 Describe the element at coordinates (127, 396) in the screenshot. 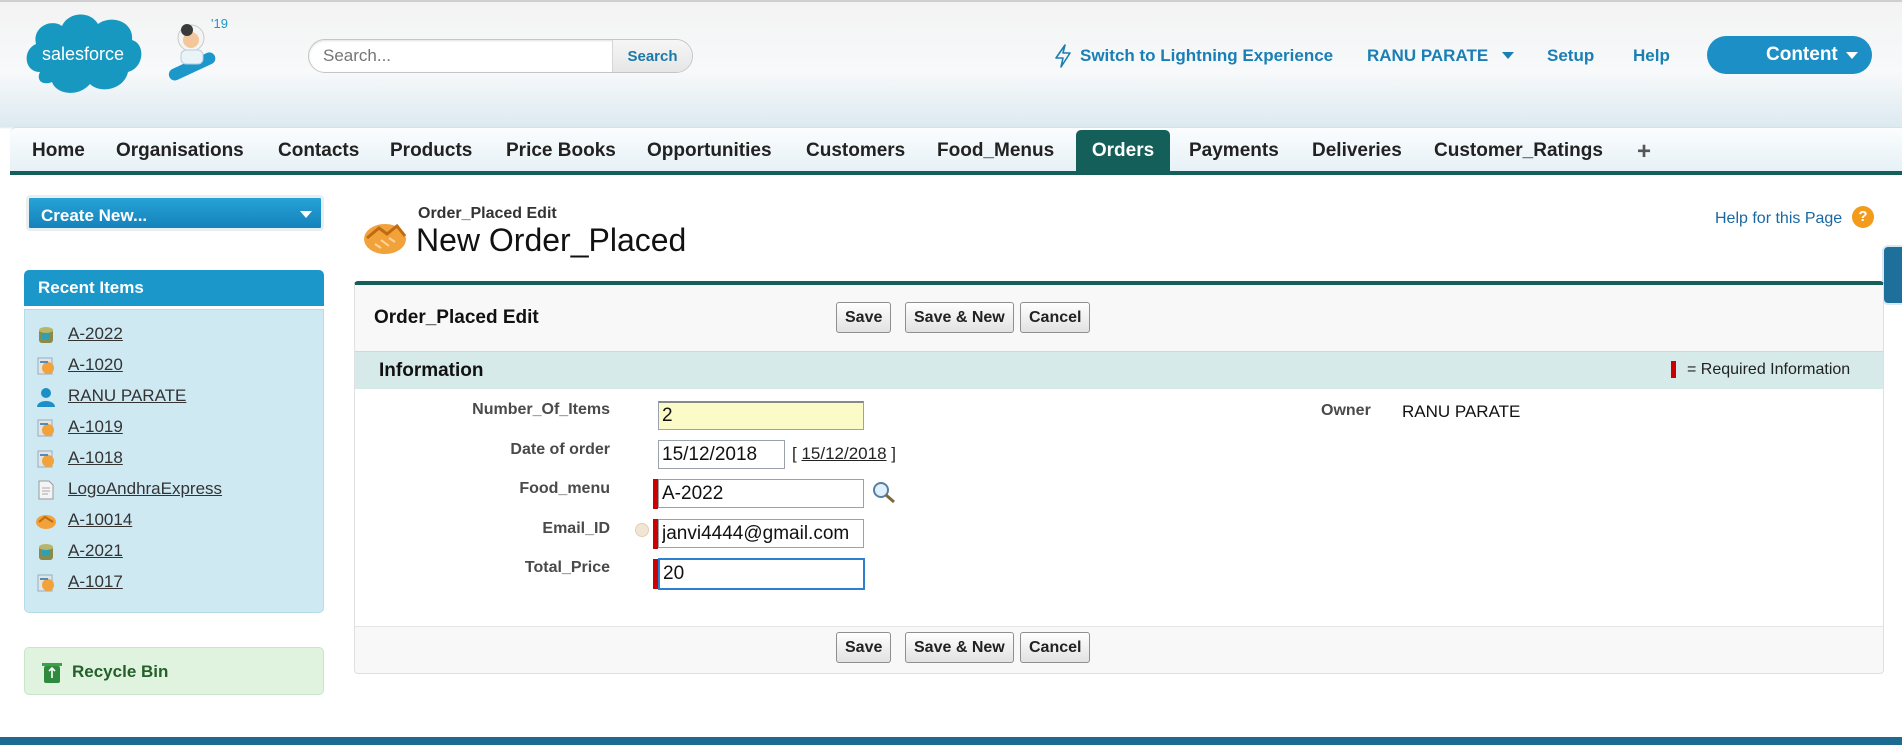

I see `recent-item-label: RANU PARATE` at that location.